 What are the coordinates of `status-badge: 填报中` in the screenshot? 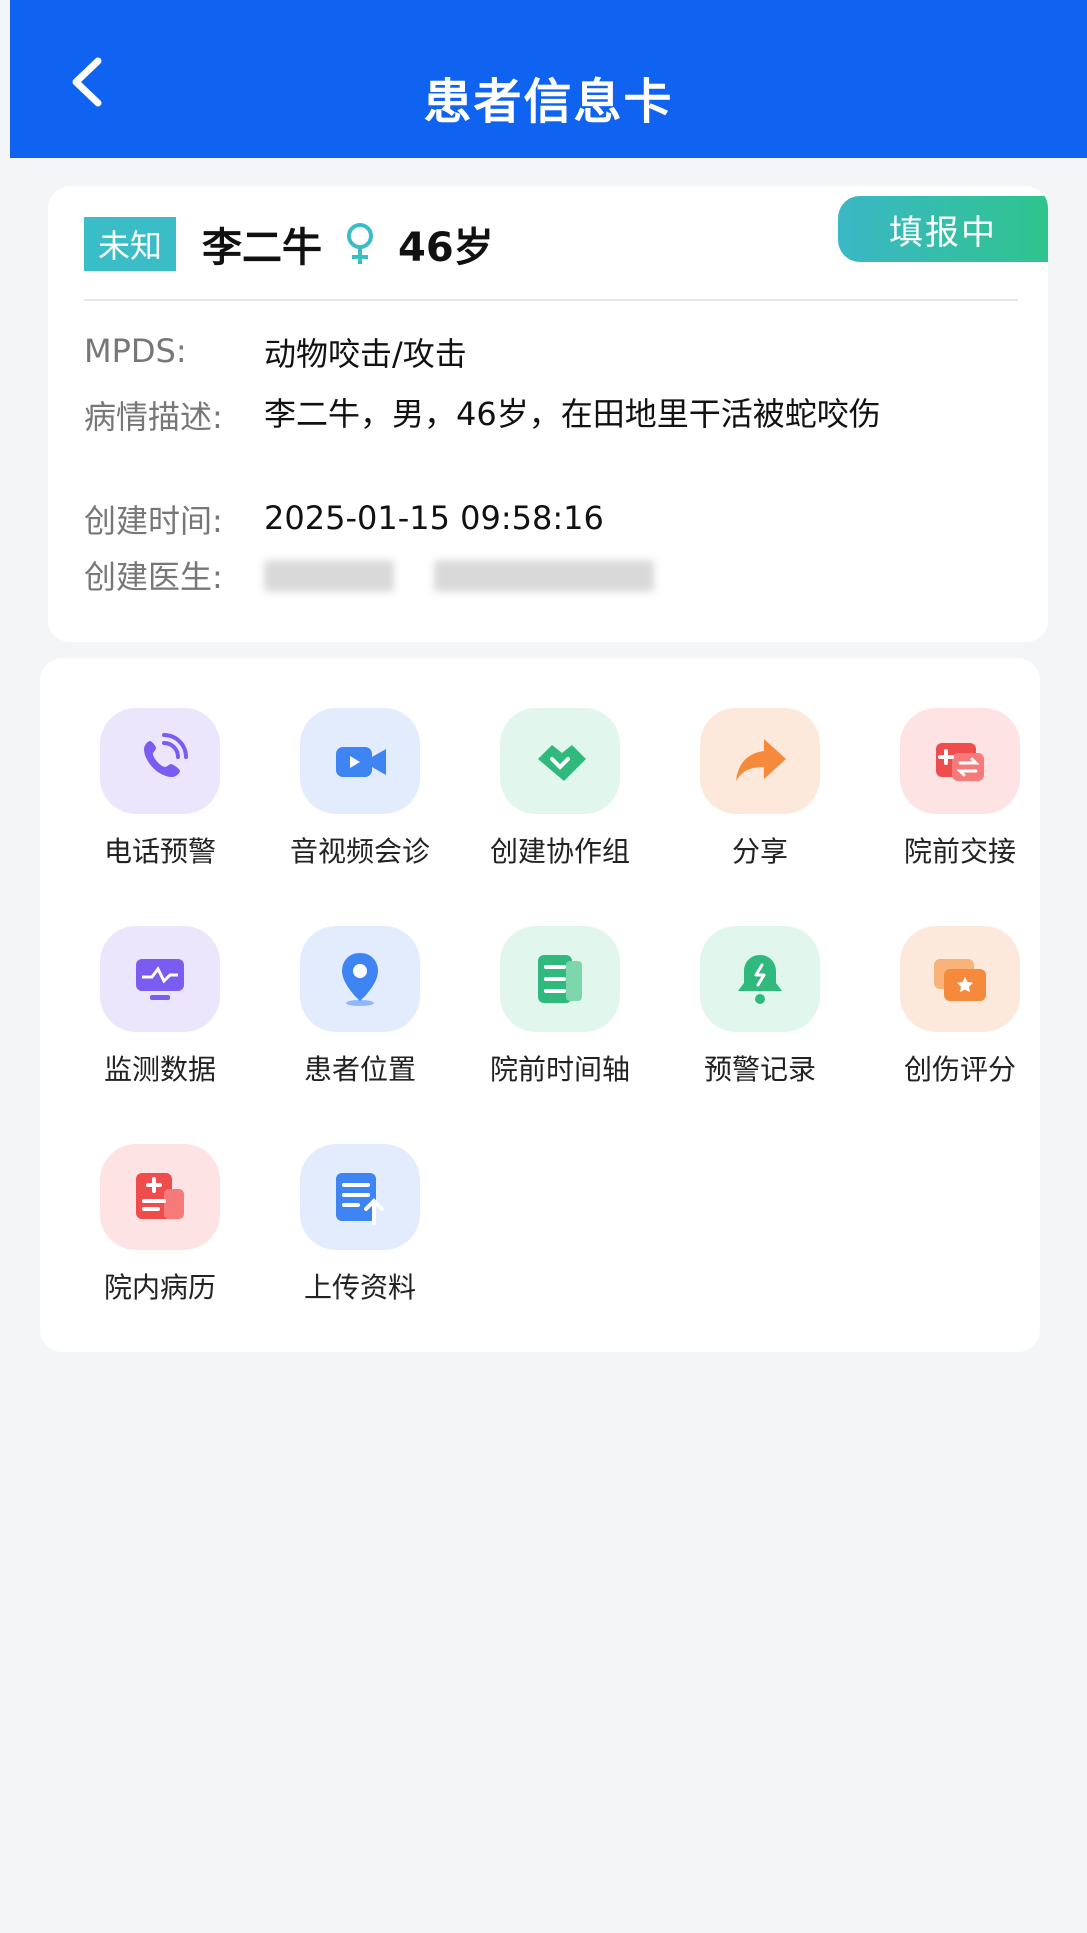 It's located at (943, 229).